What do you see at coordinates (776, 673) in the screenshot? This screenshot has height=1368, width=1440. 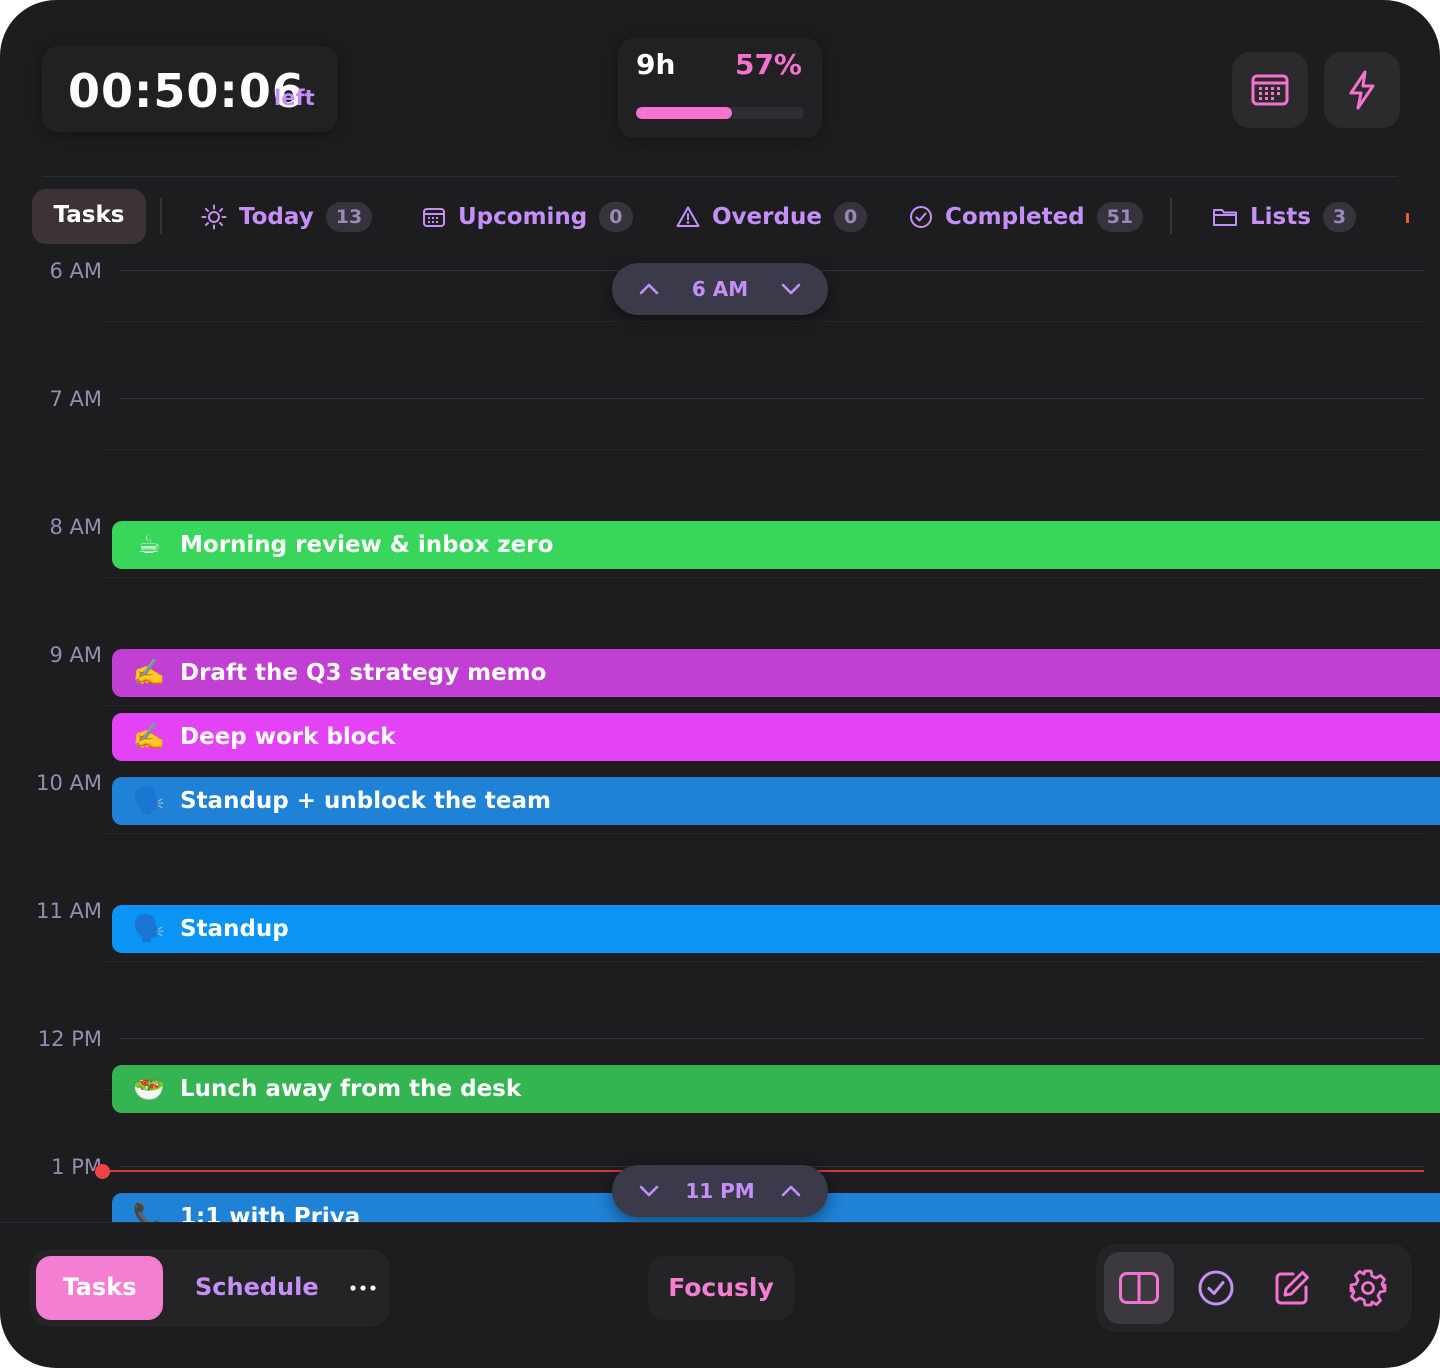 I see `event-block: ✍️ Draft the Q3 strategy memo` at bounding box center [776, 673].